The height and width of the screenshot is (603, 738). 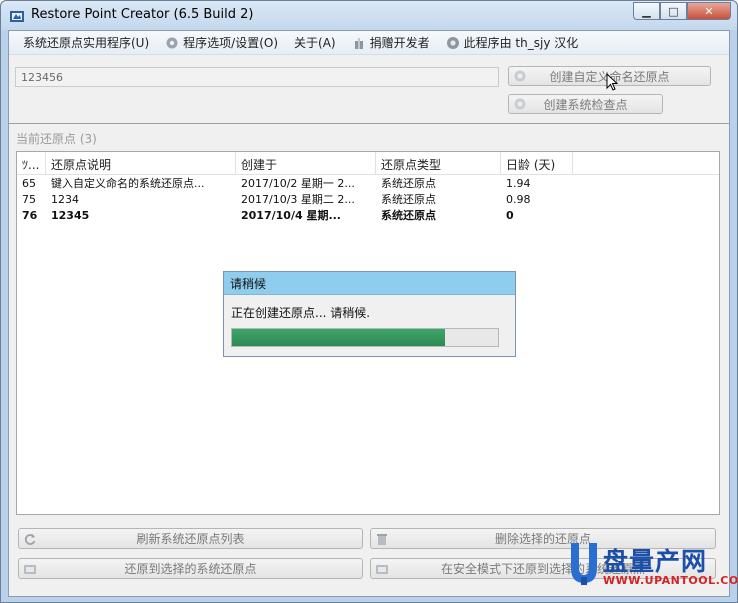 I want to click on row-description: 1234, so click(x=65, y=199).